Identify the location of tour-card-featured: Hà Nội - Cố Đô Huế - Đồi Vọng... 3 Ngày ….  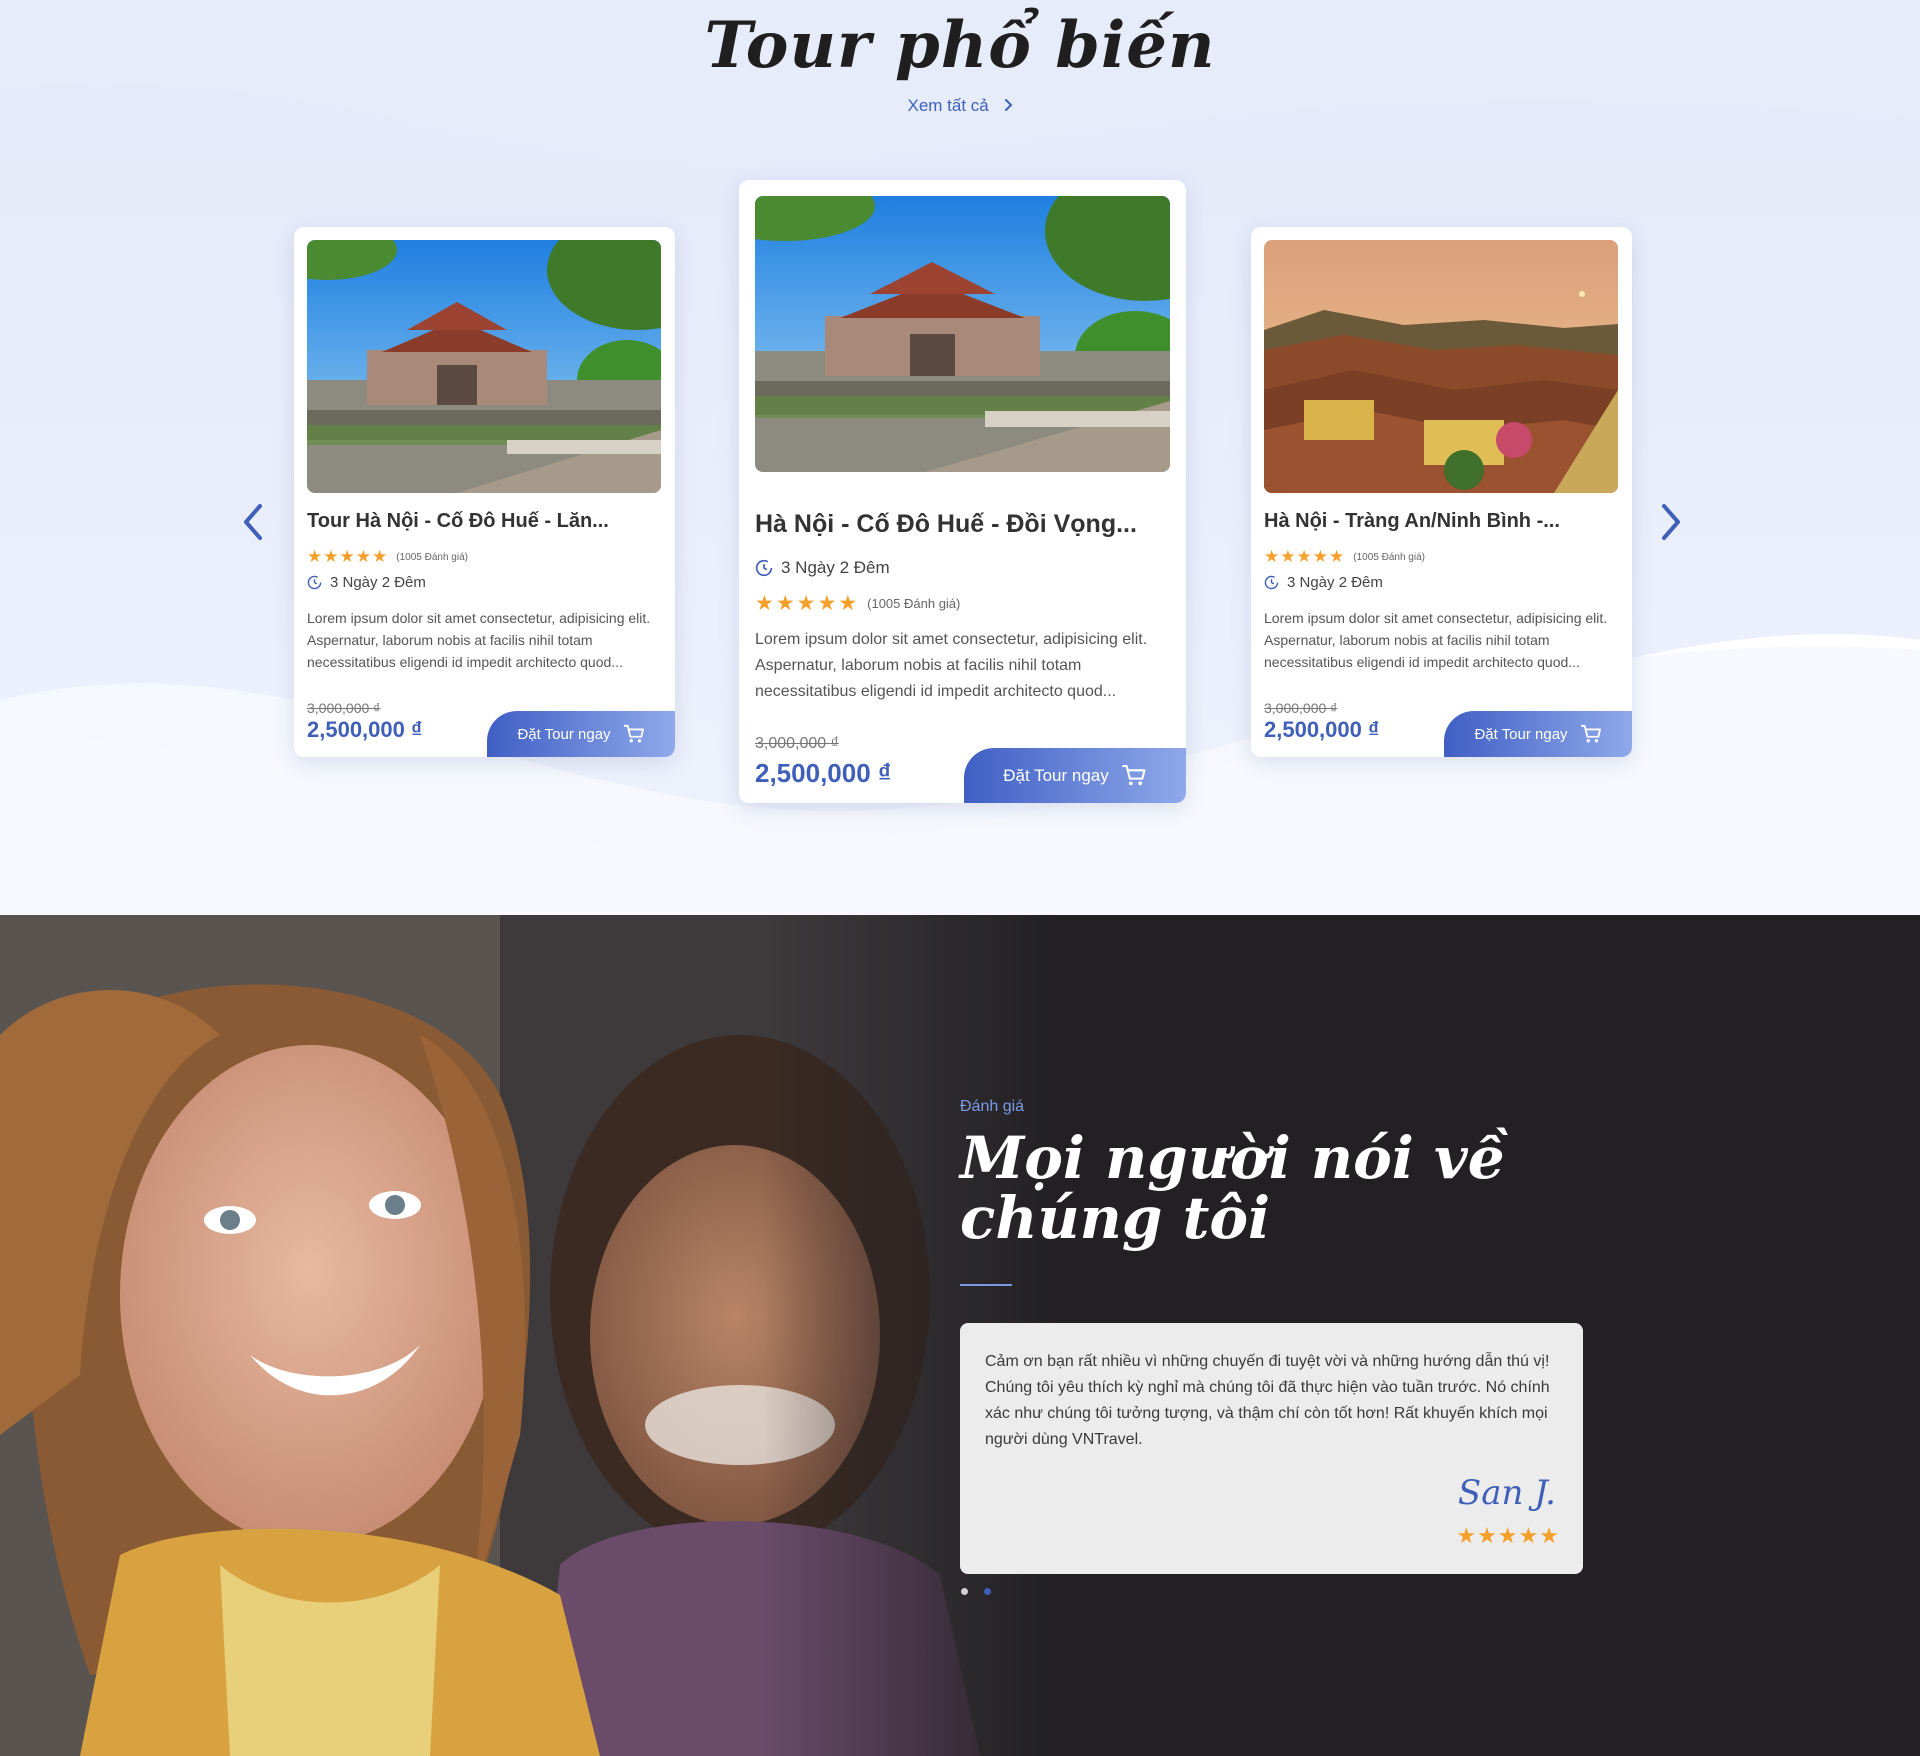
(962, 491).